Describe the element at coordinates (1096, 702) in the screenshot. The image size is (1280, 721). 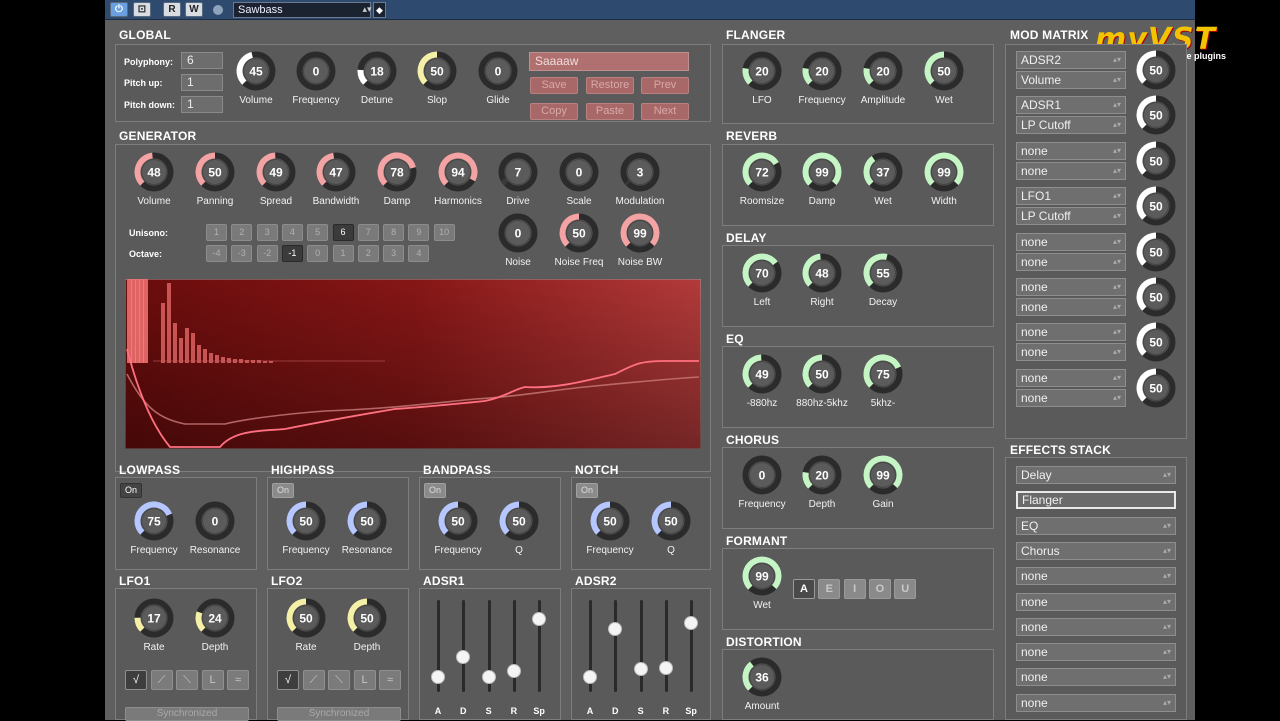
I see `effects-stack-slot-9: none ▴▾` at that location.